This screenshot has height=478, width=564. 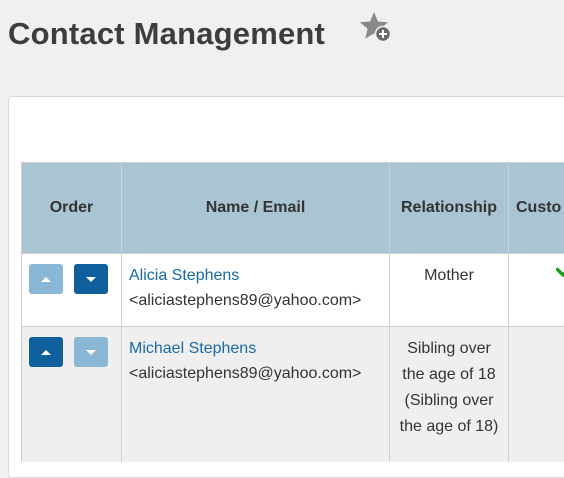 What do you see at coordinates (256, 208) in the screenshot?
I see `column-header-name-email: Name / Email` at bounding box center [256, 208].